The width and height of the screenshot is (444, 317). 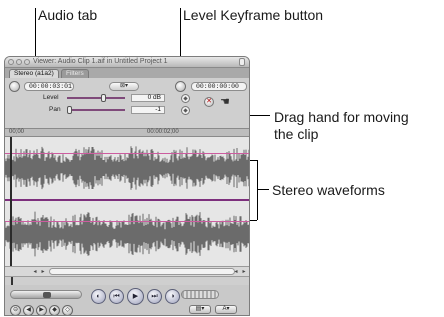 I want to click on zoom-window-icon, so click(x=27, y=62).